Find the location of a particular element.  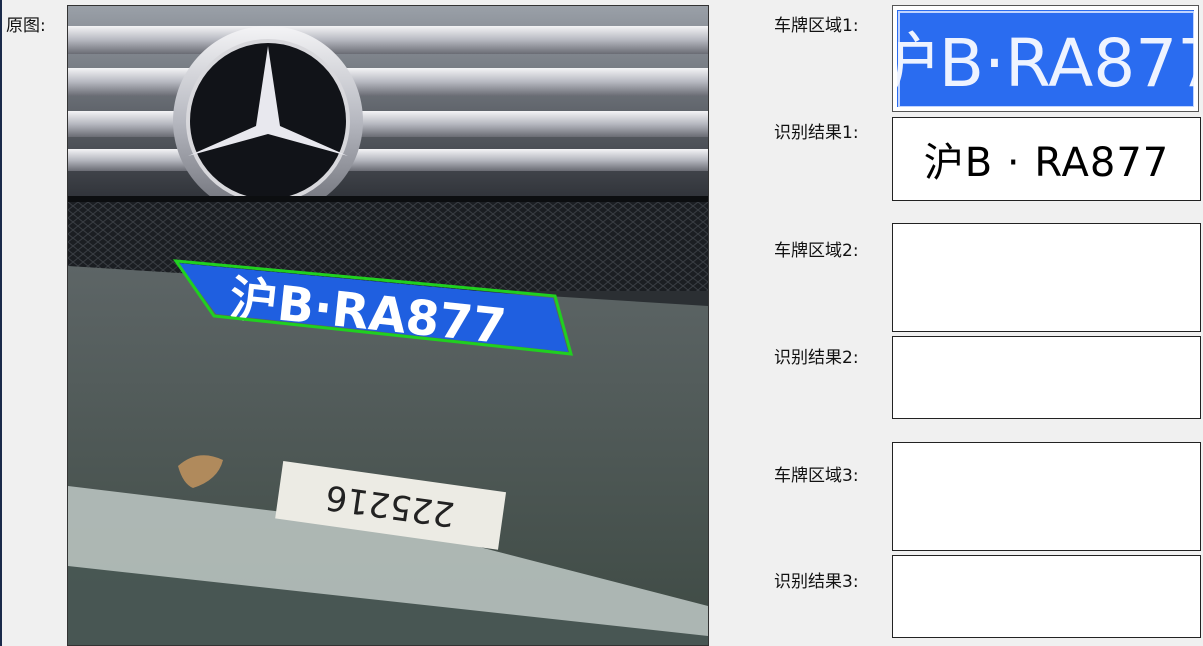

result-2-label: 识别结果2: is located at coordinates (816, 358).